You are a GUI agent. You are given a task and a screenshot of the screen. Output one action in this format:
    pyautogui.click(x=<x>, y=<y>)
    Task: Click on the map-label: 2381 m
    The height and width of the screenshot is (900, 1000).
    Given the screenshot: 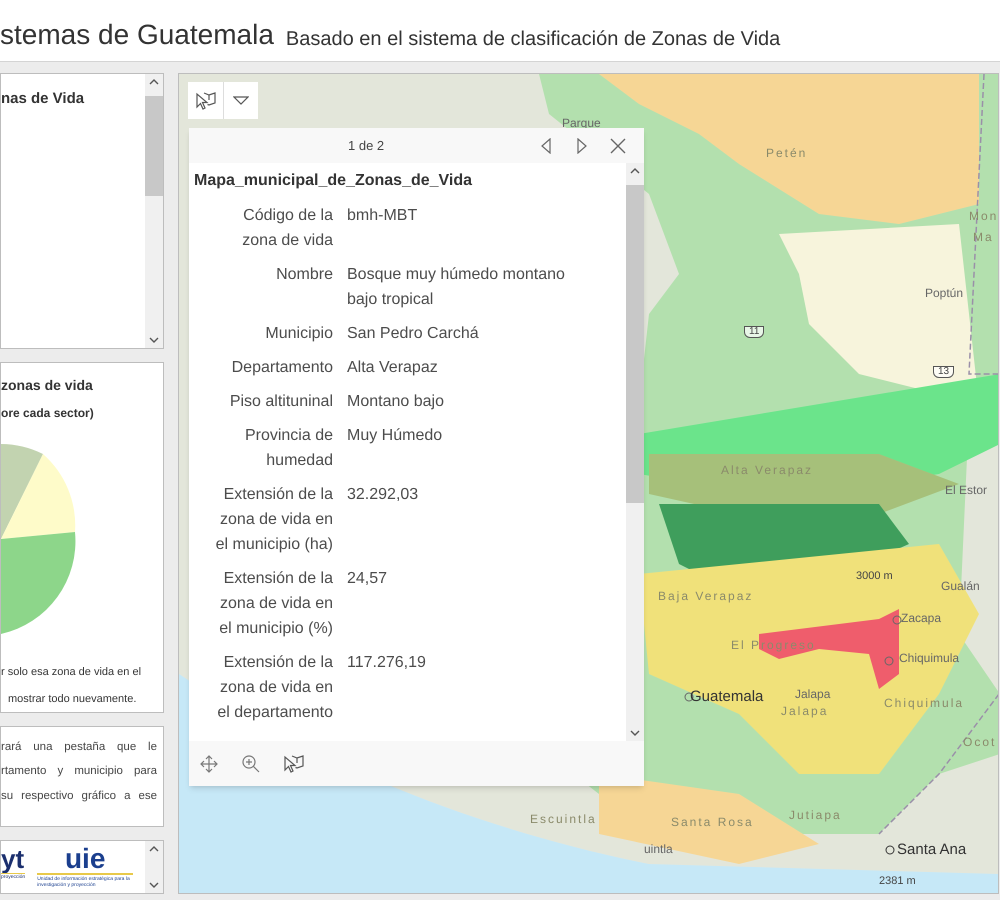 What is the action you would take?
    pyautogui.click(x=897, y=881)
    